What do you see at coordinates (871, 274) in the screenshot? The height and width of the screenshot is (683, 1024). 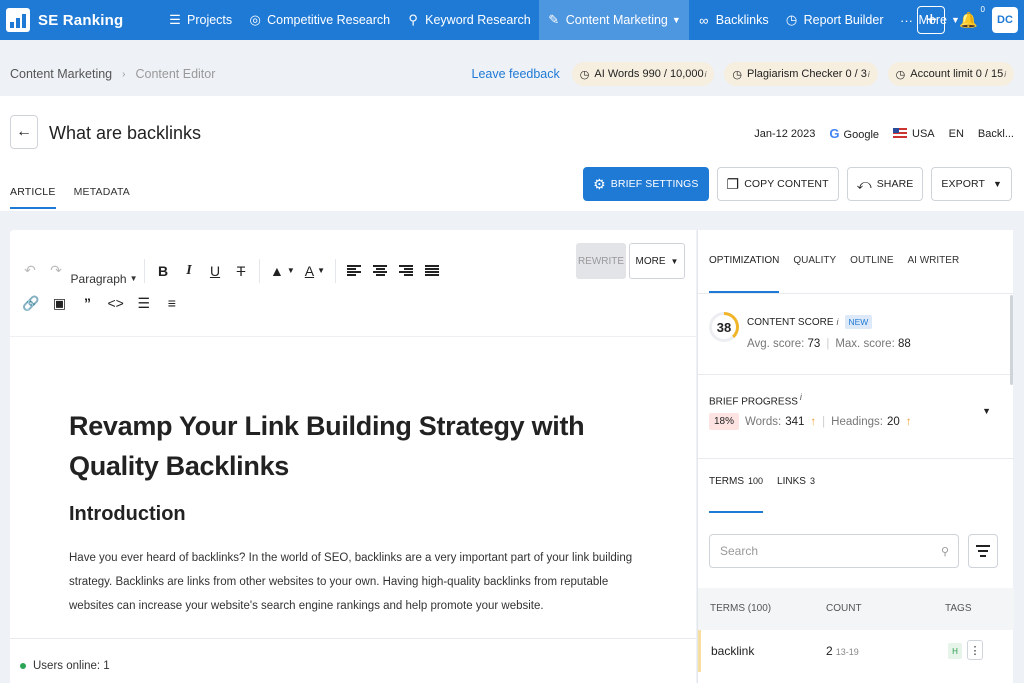 I see `tab-outline: OUTLINE` at bounding box center [871, 274].